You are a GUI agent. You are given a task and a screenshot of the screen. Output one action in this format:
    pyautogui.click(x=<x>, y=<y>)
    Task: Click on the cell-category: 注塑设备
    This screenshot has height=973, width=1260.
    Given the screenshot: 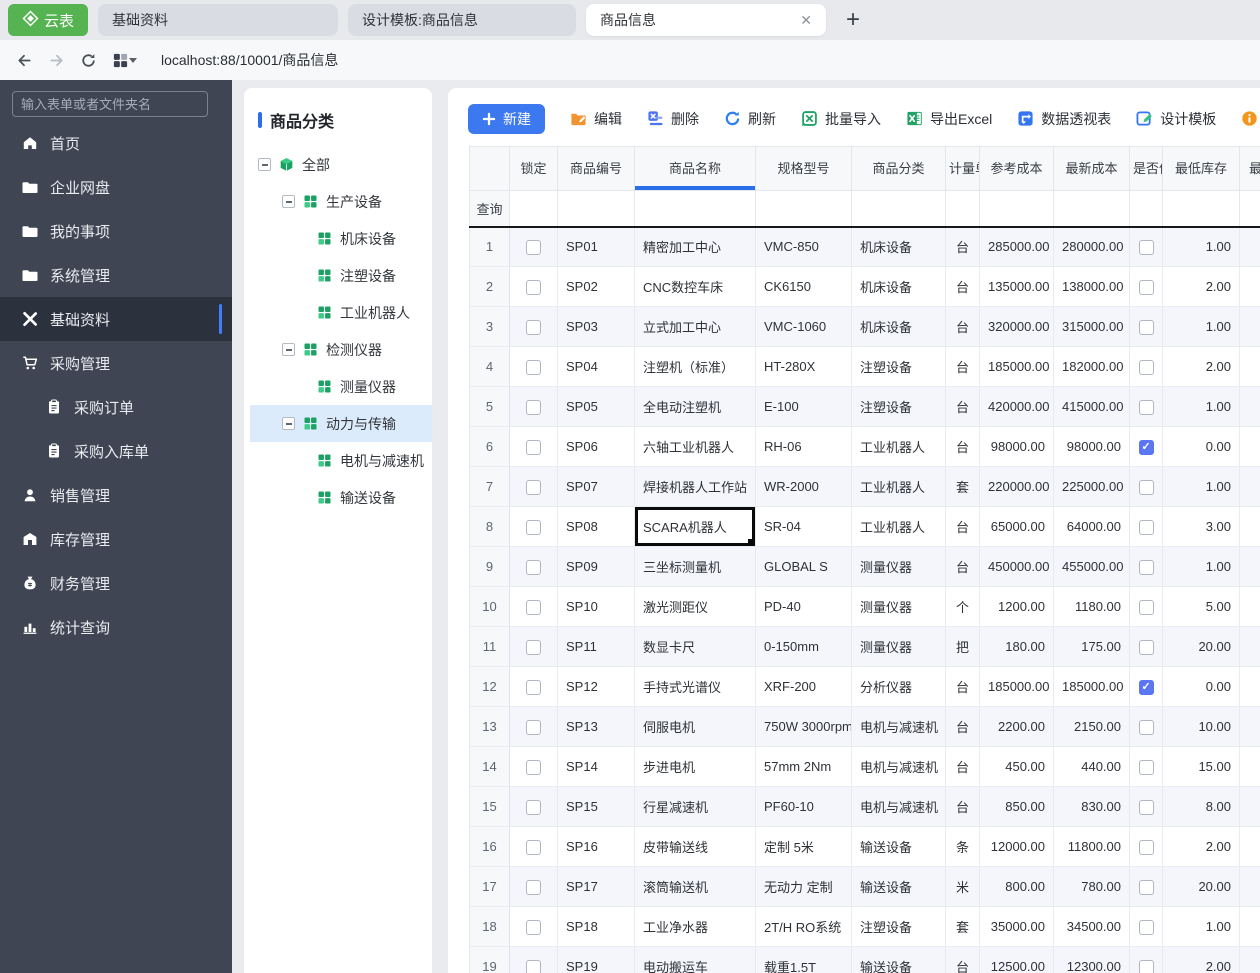 What is the action you would take?
    pyautogui.click(x=898, y=406)
    